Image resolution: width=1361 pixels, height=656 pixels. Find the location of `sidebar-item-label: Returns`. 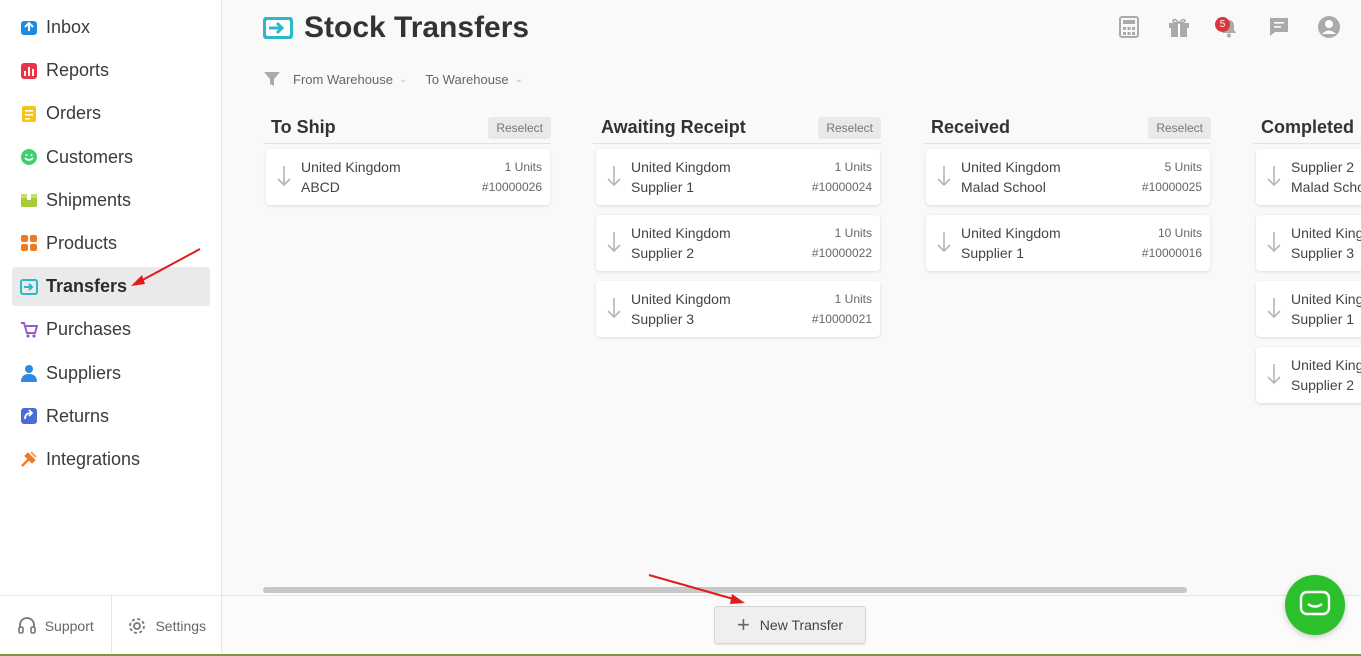

sidebar-item-label: Returns is located at coordinates (78, 415).